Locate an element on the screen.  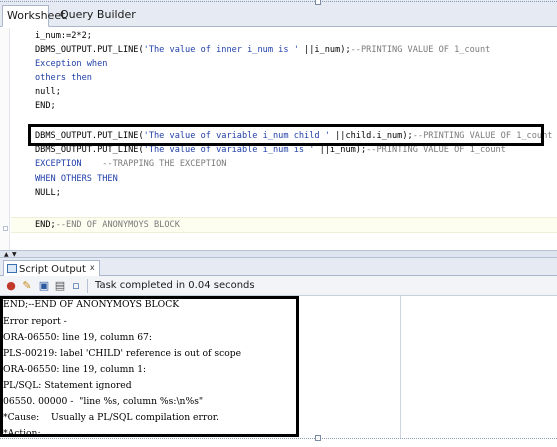
save-icon: ▣ is located at coordinates (44, 285).